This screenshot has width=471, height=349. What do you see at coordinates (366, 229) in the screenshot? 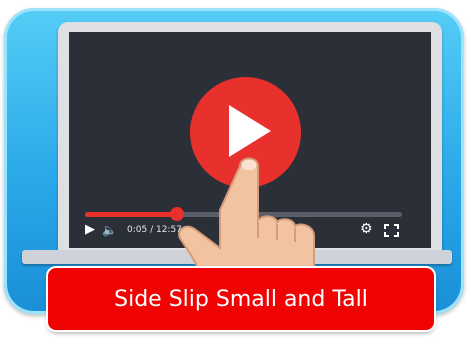
I see `gear-icon: ⚙` at bounding box center [366, 229].